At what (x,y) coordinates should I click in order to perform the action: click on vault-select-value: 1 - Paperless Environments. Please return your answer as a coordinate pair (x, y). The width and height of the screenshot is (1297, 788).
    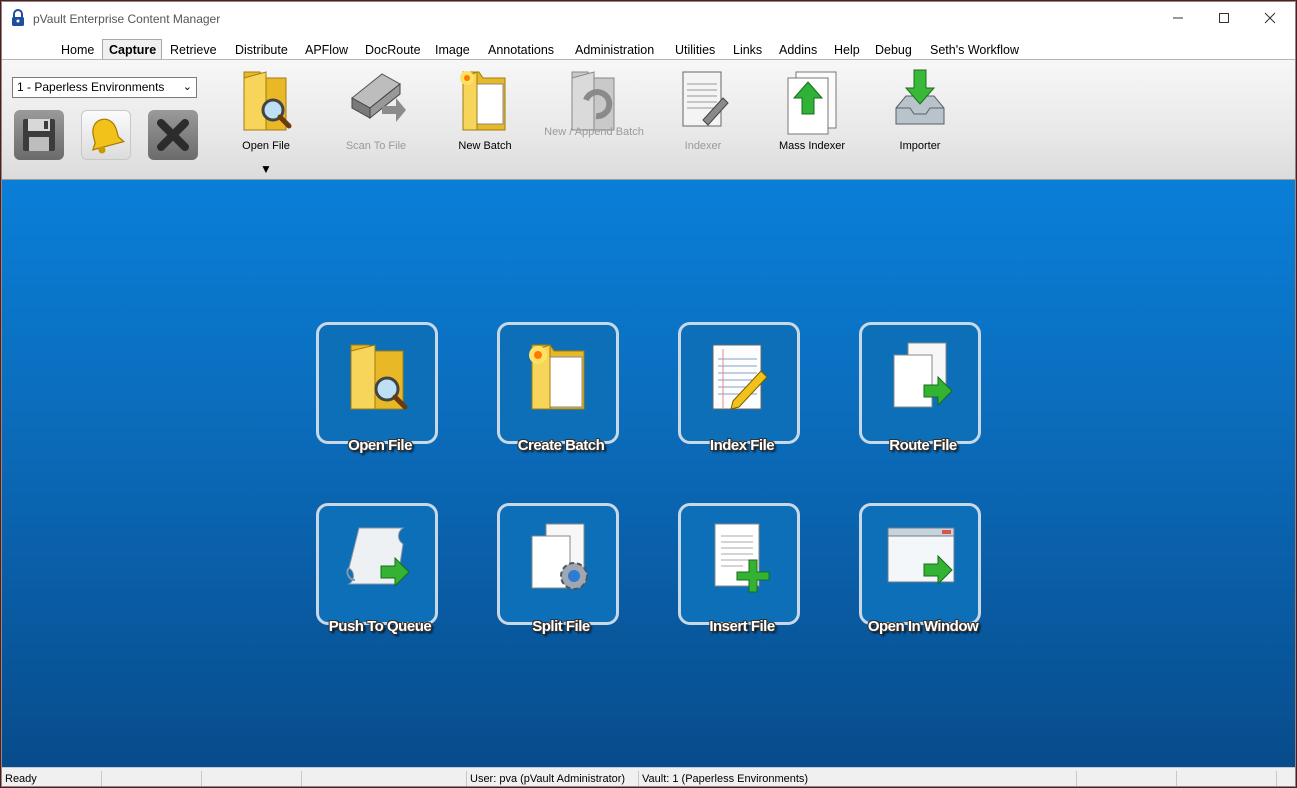
    Looking at the image, I should click on (91, 87).